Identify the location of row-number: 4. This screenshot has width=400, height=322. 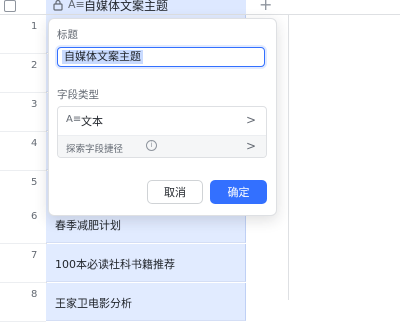
(23, 151).